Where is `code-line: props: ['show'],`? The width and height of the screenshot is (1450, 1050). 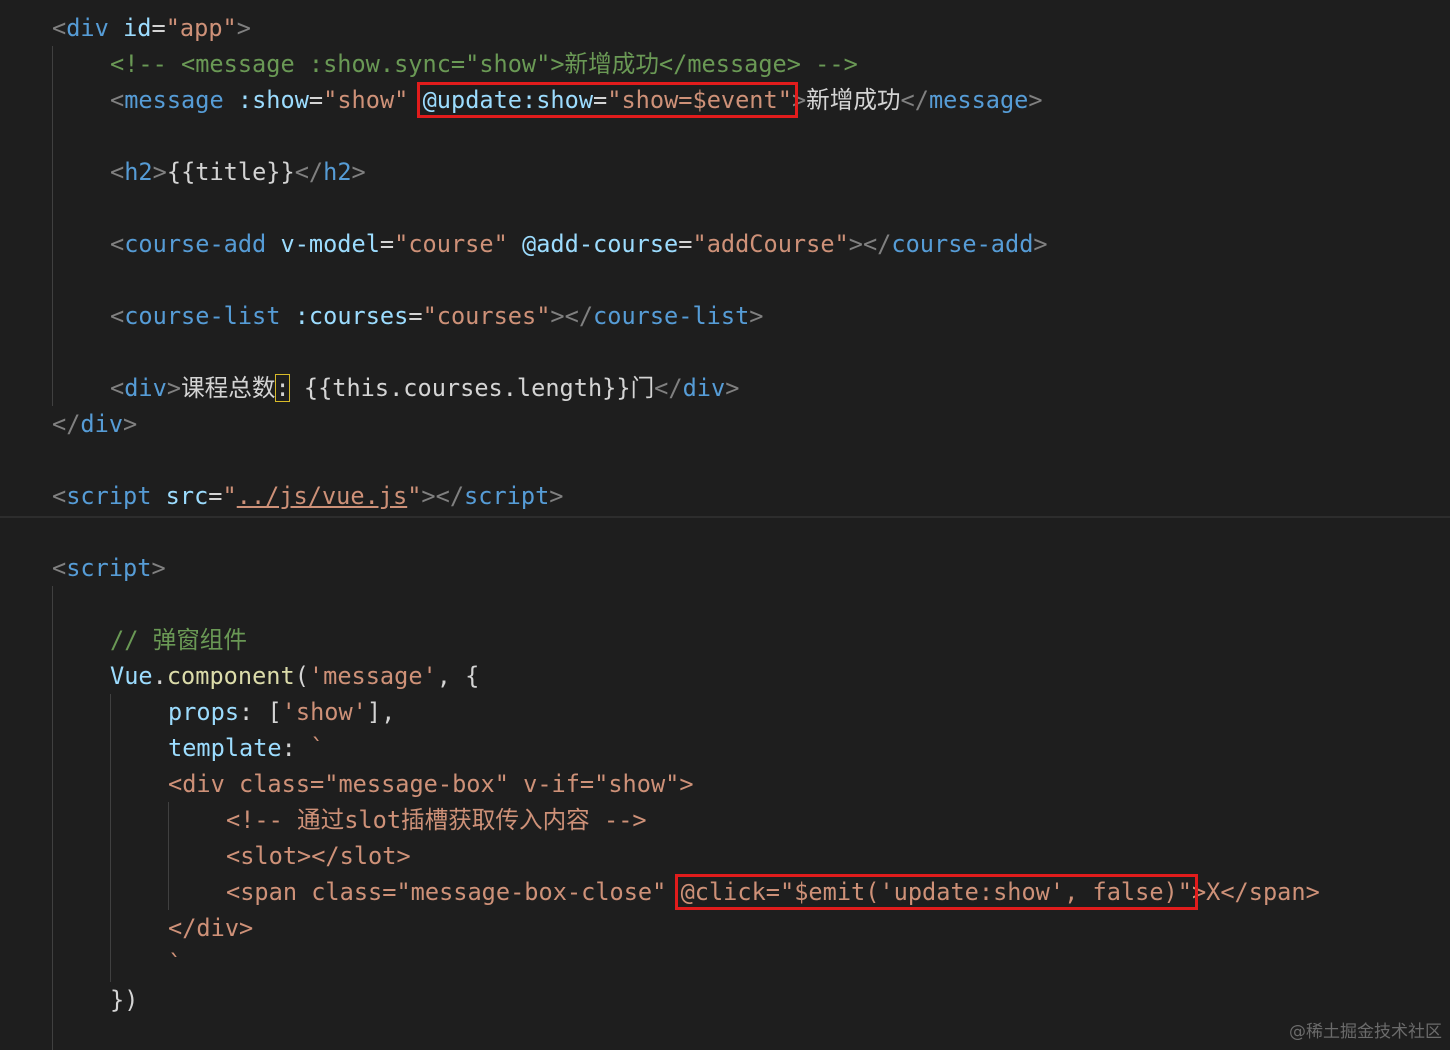
code-line: props: ['show'], is located at coordinates (281, 712).